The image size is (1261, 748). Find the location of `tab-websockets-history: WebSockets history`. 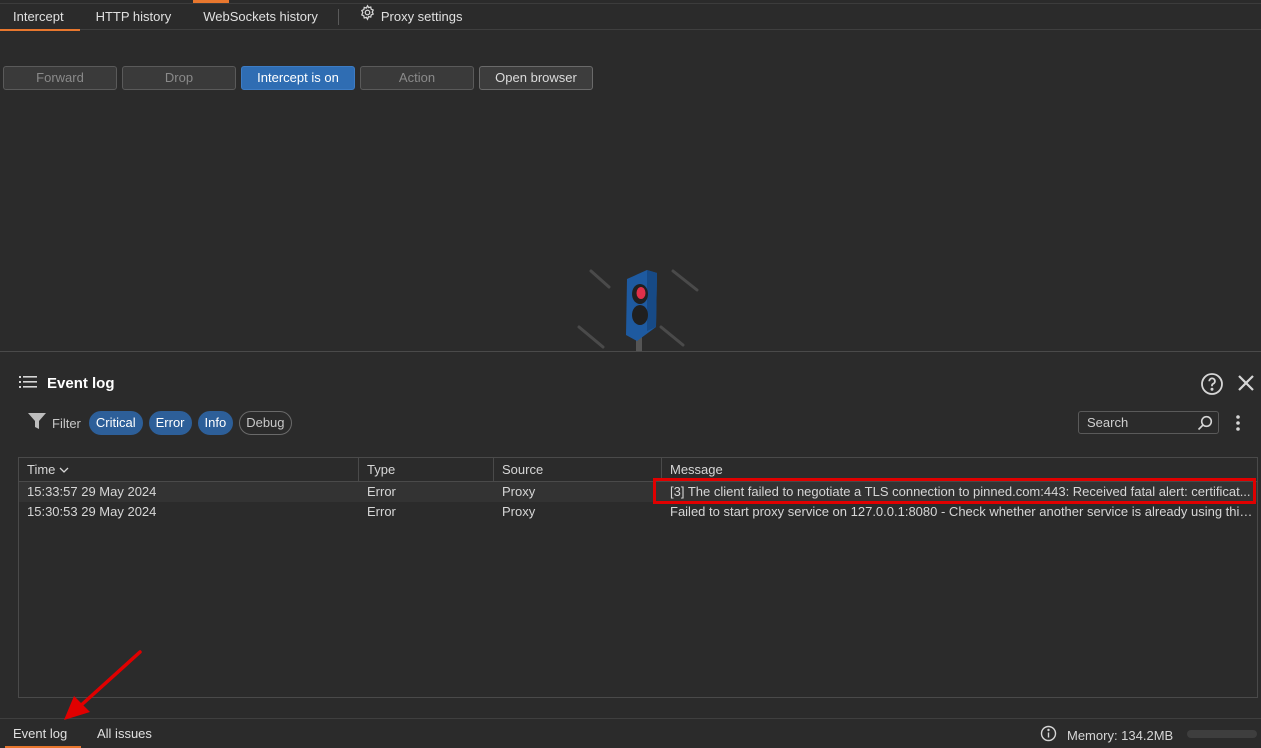

tab-websockets-history: WebSockets history is located at coordinates (260, 17).